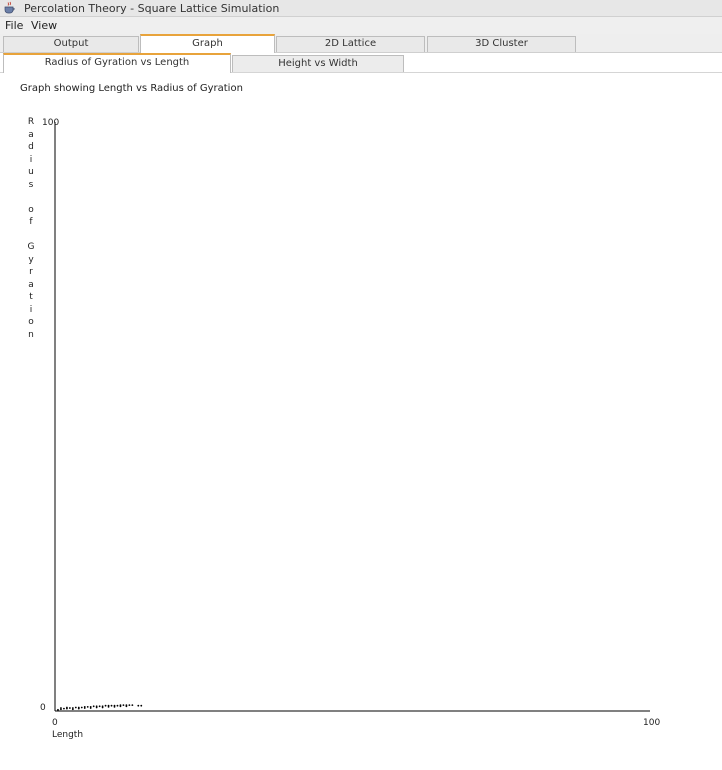 The width and height of the screenshot is (722, 770). What do you see at coordinates (71, 44) in the screenshot?
I see `tab-output: Output` at bounding box center [71, 44].